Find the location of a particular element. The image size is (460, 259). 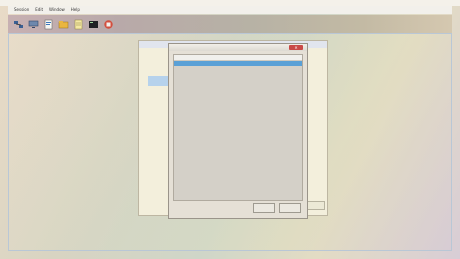

computer-button is located at coordinates (33, 24).